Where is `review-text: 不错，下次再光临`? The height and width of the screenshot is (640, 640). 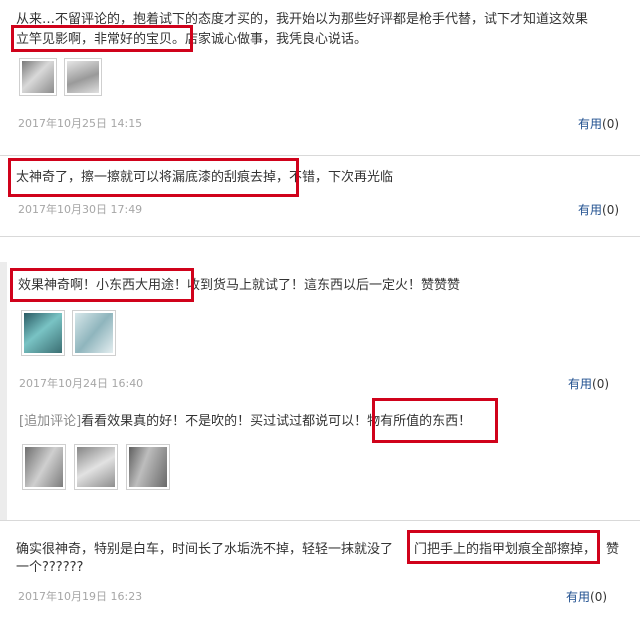 review-text: 不错，下次再光临 is located at coordinates (341, 177).